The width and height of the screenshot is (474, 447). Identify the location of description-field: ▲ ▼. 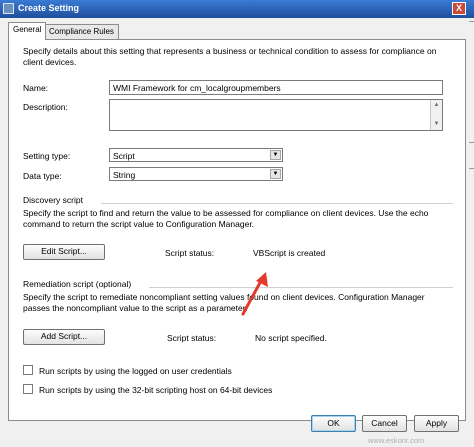
(276, 115).